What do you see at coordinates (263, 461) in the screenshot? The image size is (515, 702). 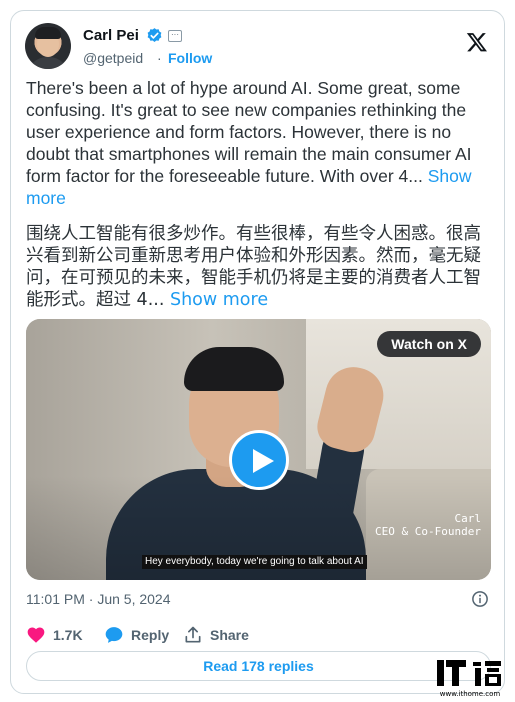 I see `play-icon` at bounding box center [263, 461].